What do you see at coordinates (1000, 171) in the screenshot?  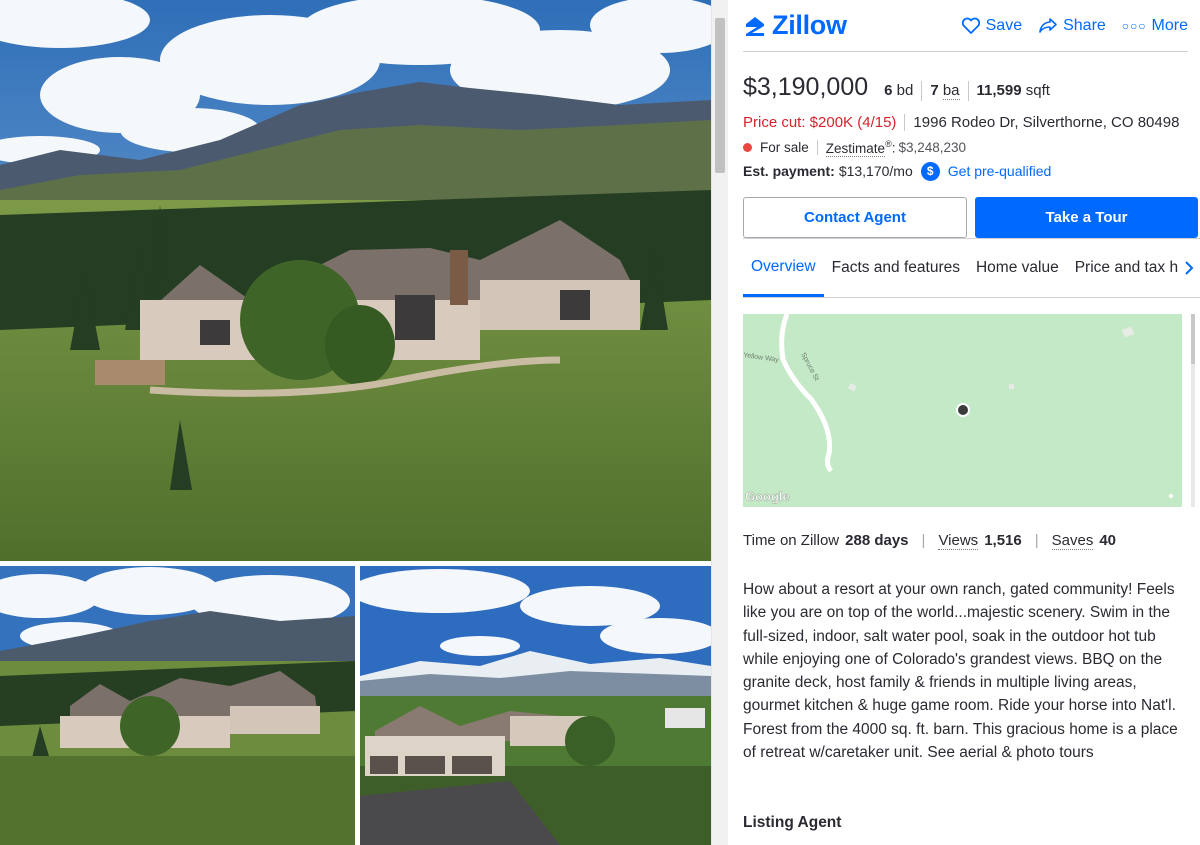 I see `get-prequalified-link: Get pre-qualified` at bounding box center [1000, 171].